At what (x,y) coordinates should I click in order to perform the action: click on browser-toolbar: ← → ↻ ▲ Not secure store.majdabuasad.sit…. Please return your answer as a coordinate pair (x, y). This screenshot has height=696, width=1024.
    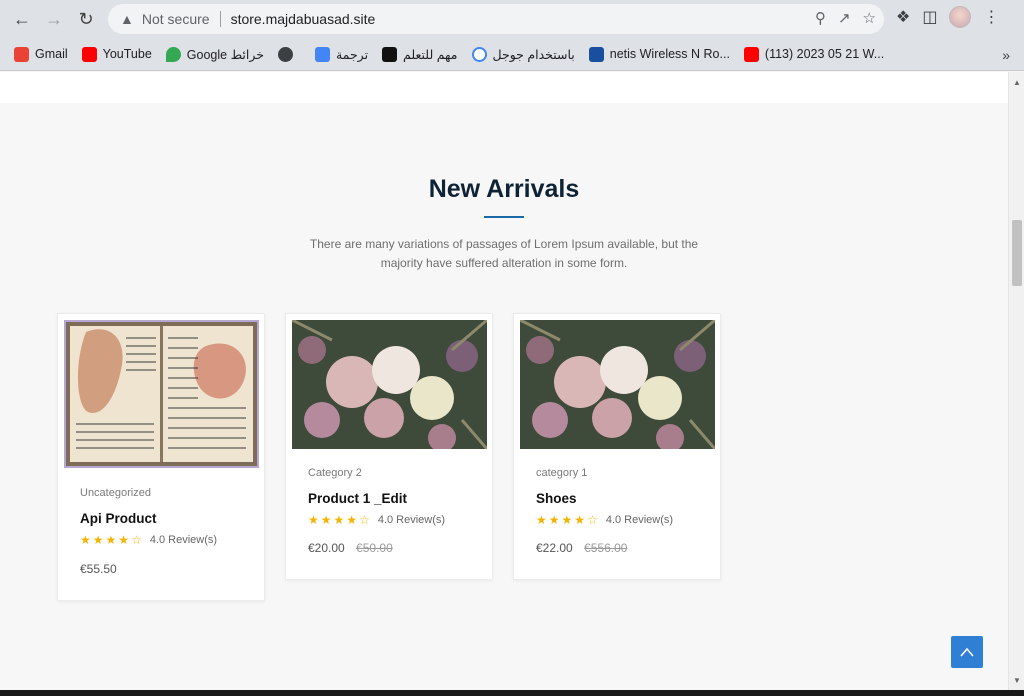
    Looking at the image, I should click on (512, 19).